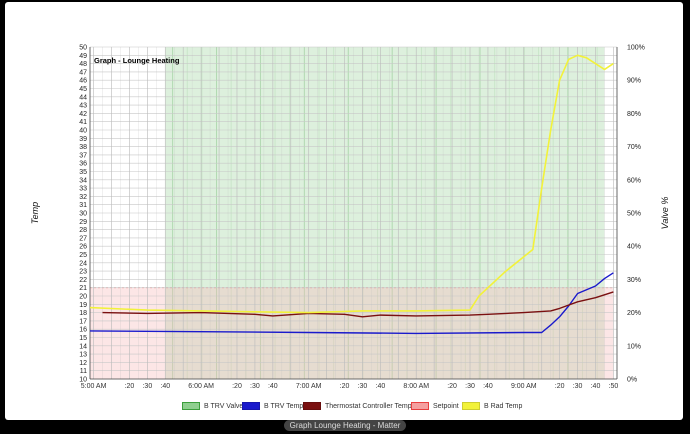 This screenshot has height=434, width=690. Describe the element at coordinates (83, 363) in the screenshot. I see `y-tick-label: 12` at that location.